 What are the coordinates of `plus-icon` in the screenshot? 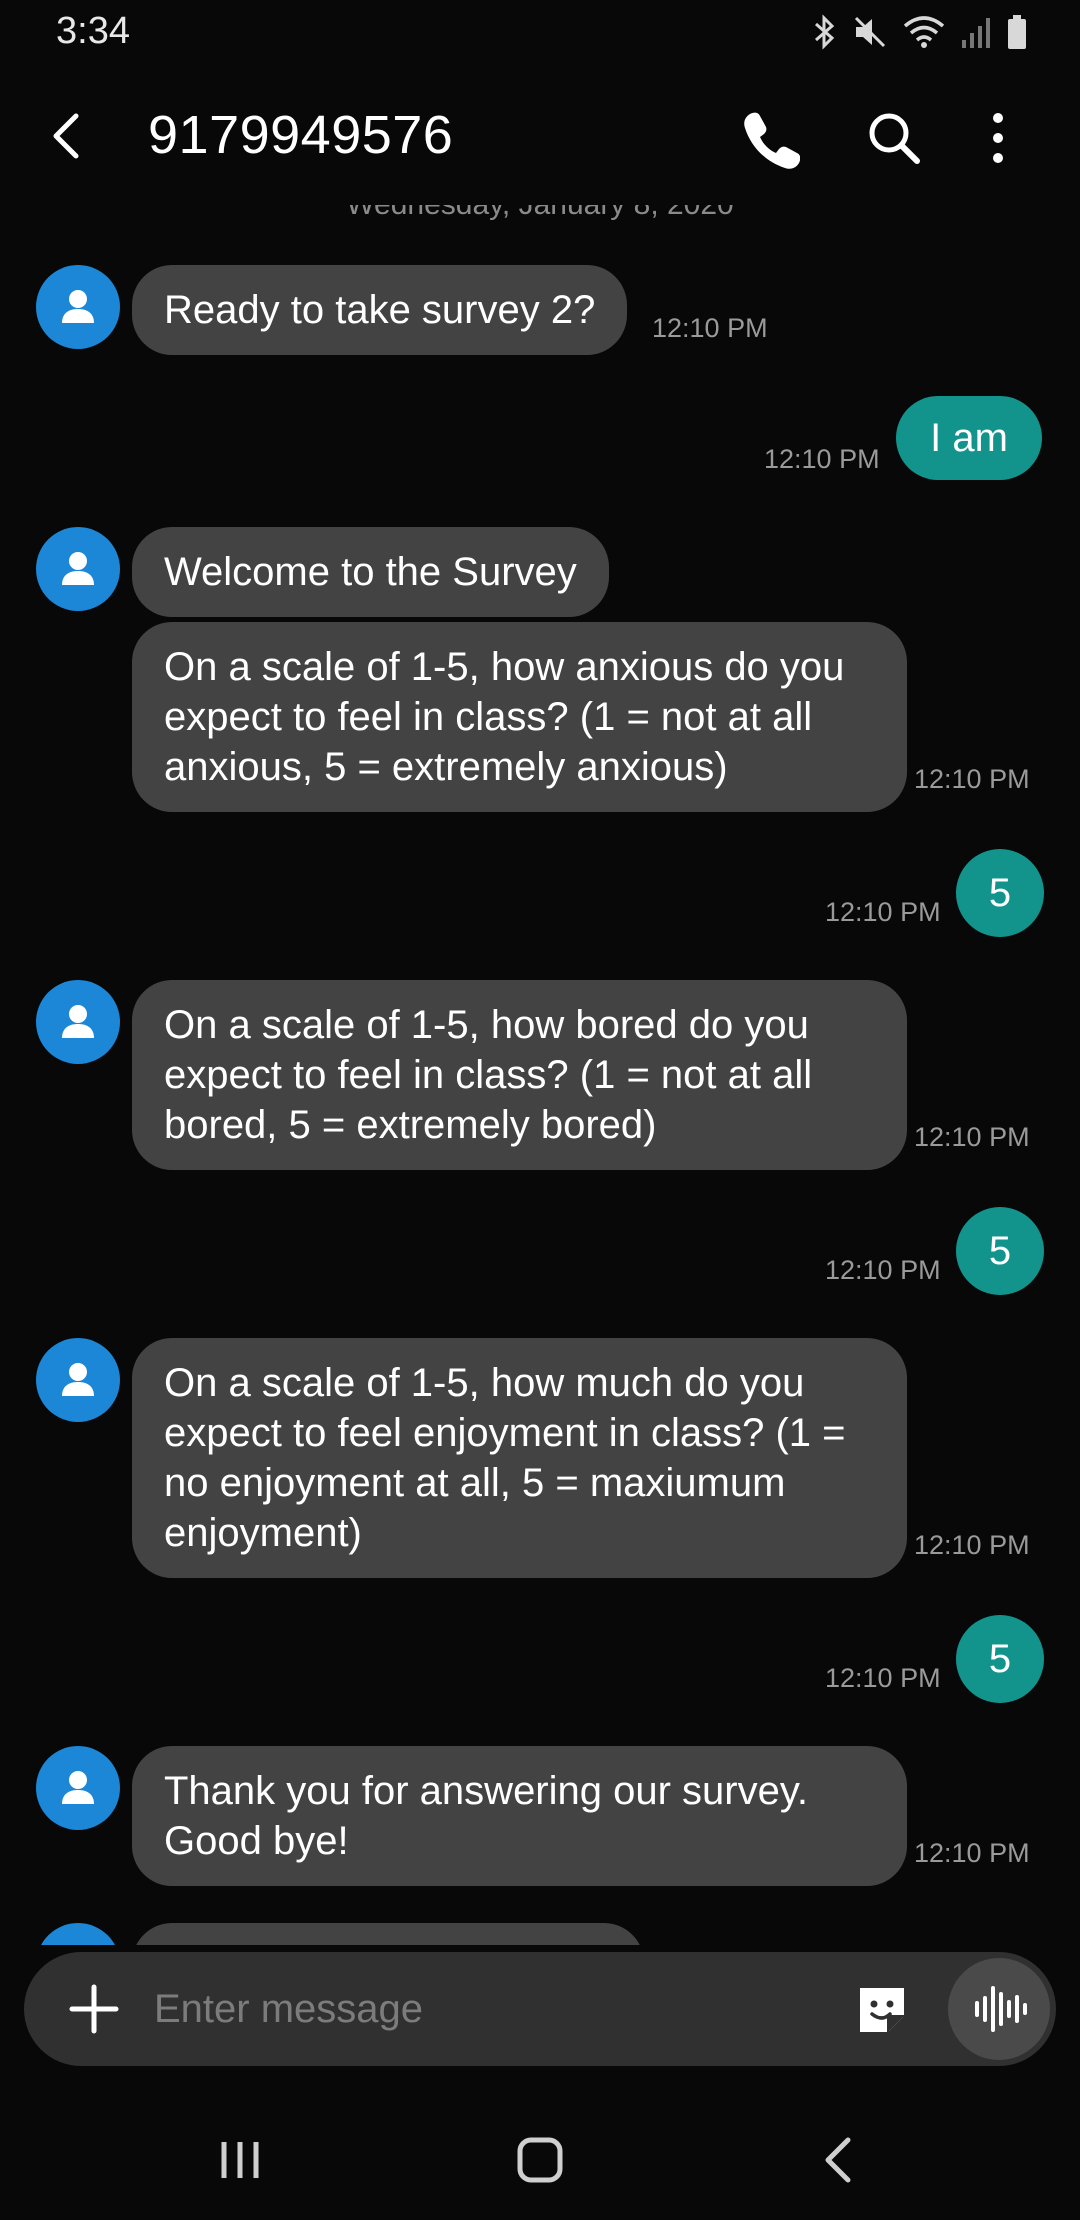 It's located at (94, 2009).